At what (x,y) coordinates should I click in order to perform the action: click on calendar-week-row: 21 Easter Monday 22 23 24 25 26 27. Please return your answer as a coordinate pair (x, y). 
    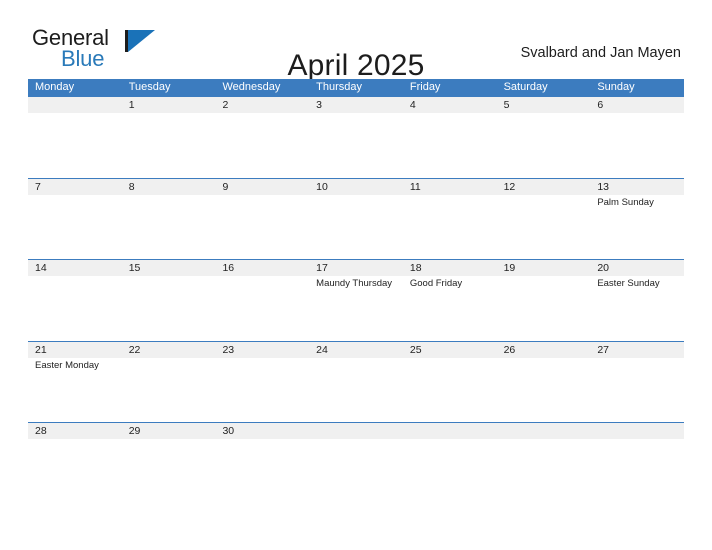
    Looking at the image, I should click on (356, 381).